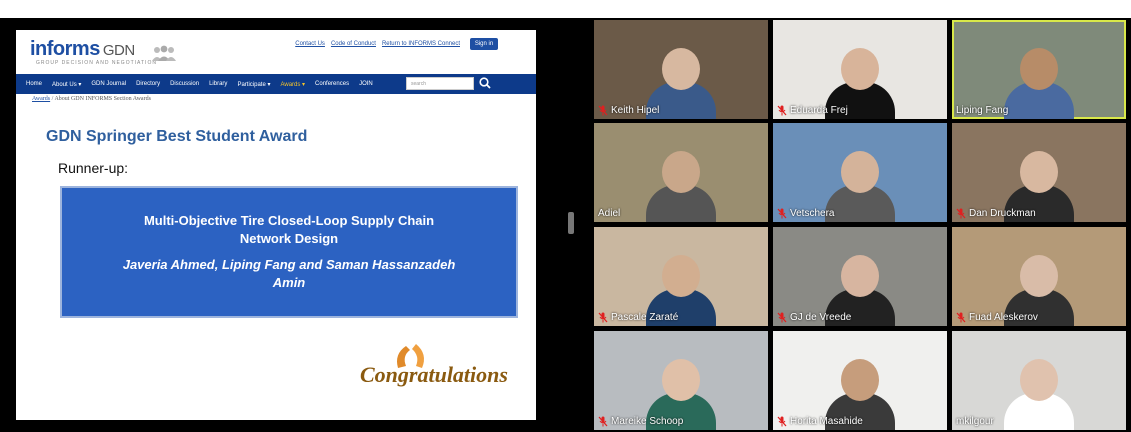  I want to click on participant-tile: Vetschera, so click(860, 172).